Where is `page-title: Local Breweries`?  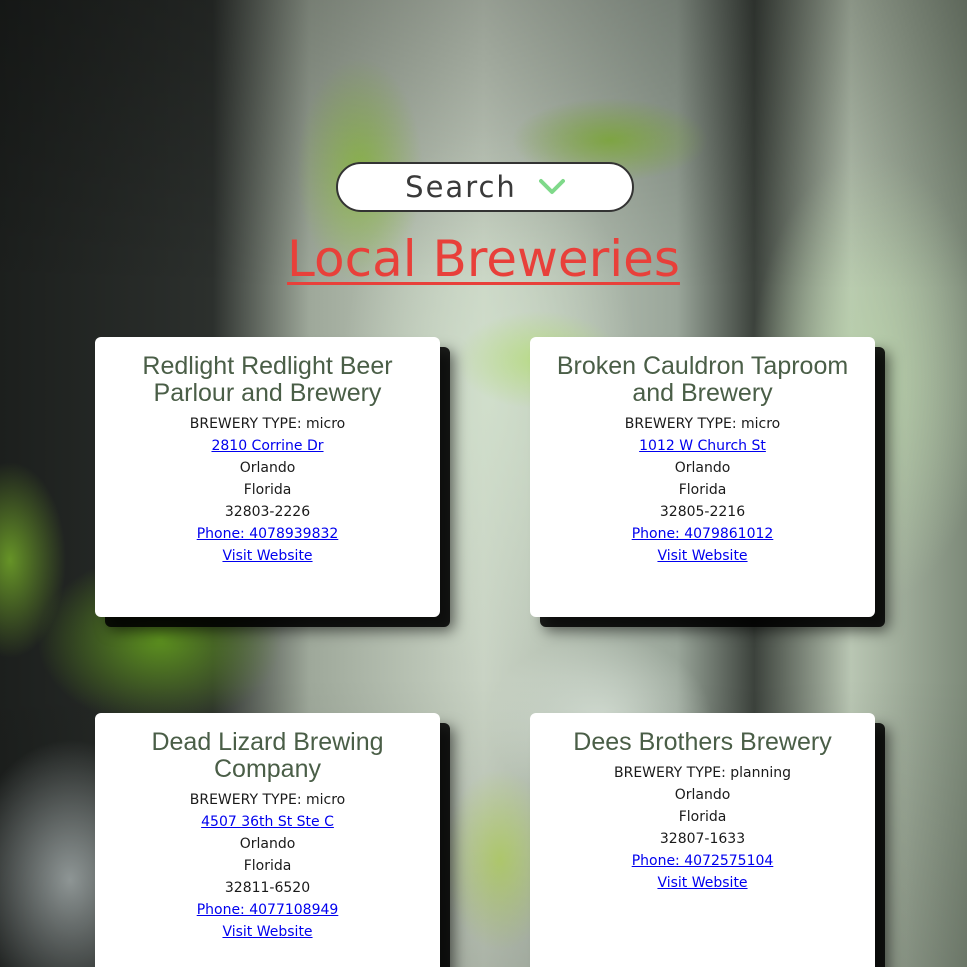
page-title: Local Breweries is located at coordinates (483, 259).